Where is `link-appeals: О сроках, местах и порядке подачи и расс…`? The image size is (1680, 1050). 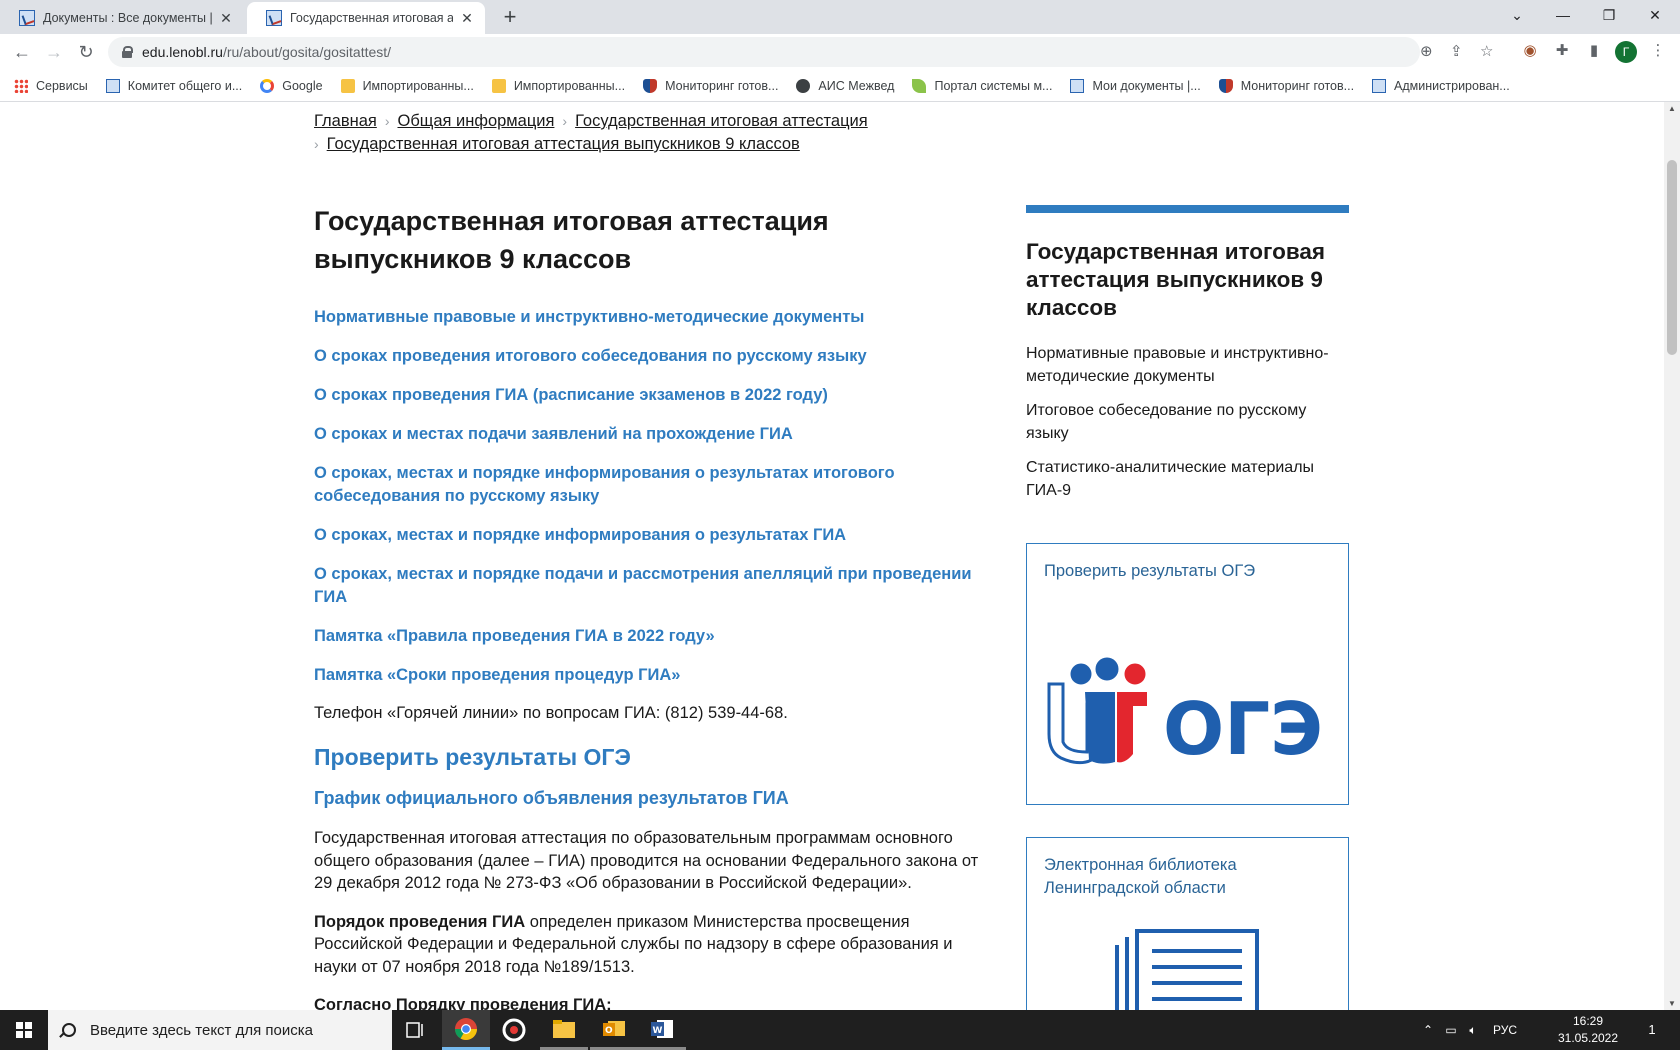 link-appeals: О сроках, местах и порядке подачи и расс… is located at coordinates (654, 586).